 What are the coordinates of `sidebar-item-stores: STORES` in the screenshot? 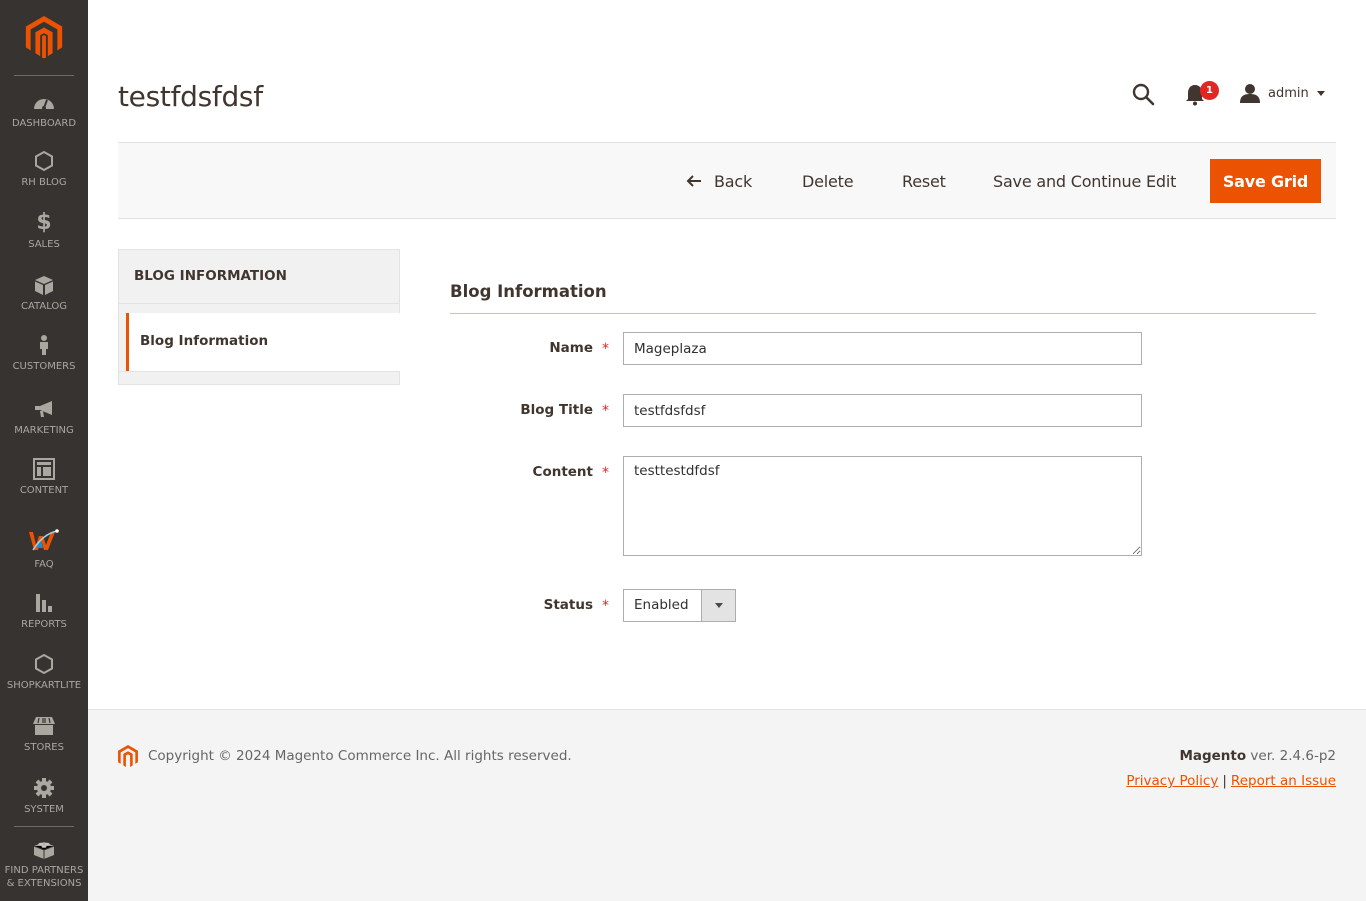 It's located at (44, 734).